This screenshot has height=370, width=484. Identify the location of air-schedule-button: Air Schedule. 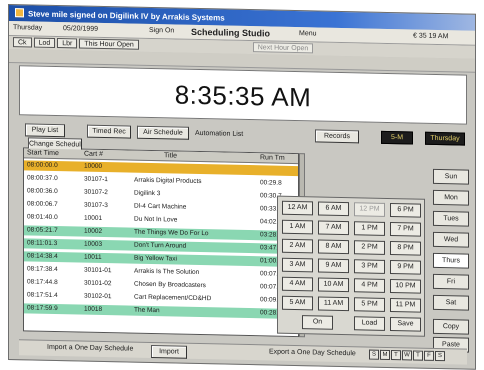
(163, 132).